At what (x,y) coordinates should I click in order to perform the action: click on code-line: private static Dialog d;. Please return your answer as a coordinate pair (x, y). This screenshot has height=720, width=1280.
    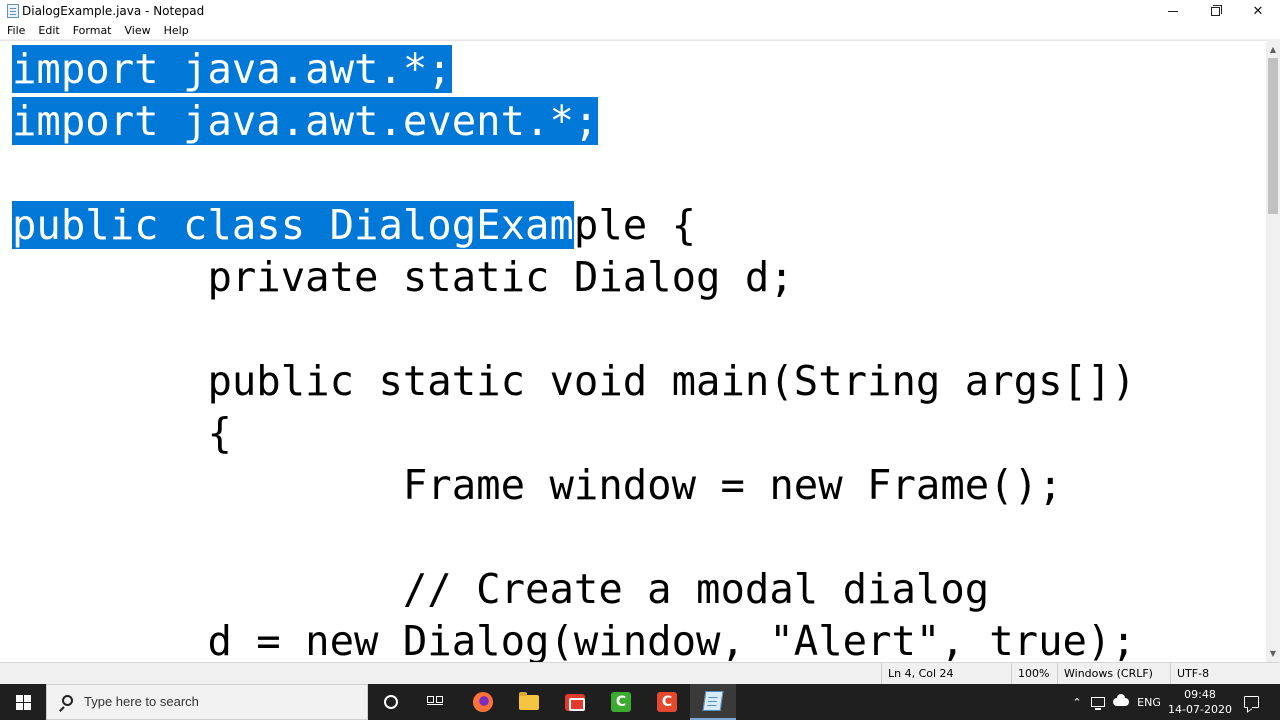
    Looking at the image, I should click on (403, 277).